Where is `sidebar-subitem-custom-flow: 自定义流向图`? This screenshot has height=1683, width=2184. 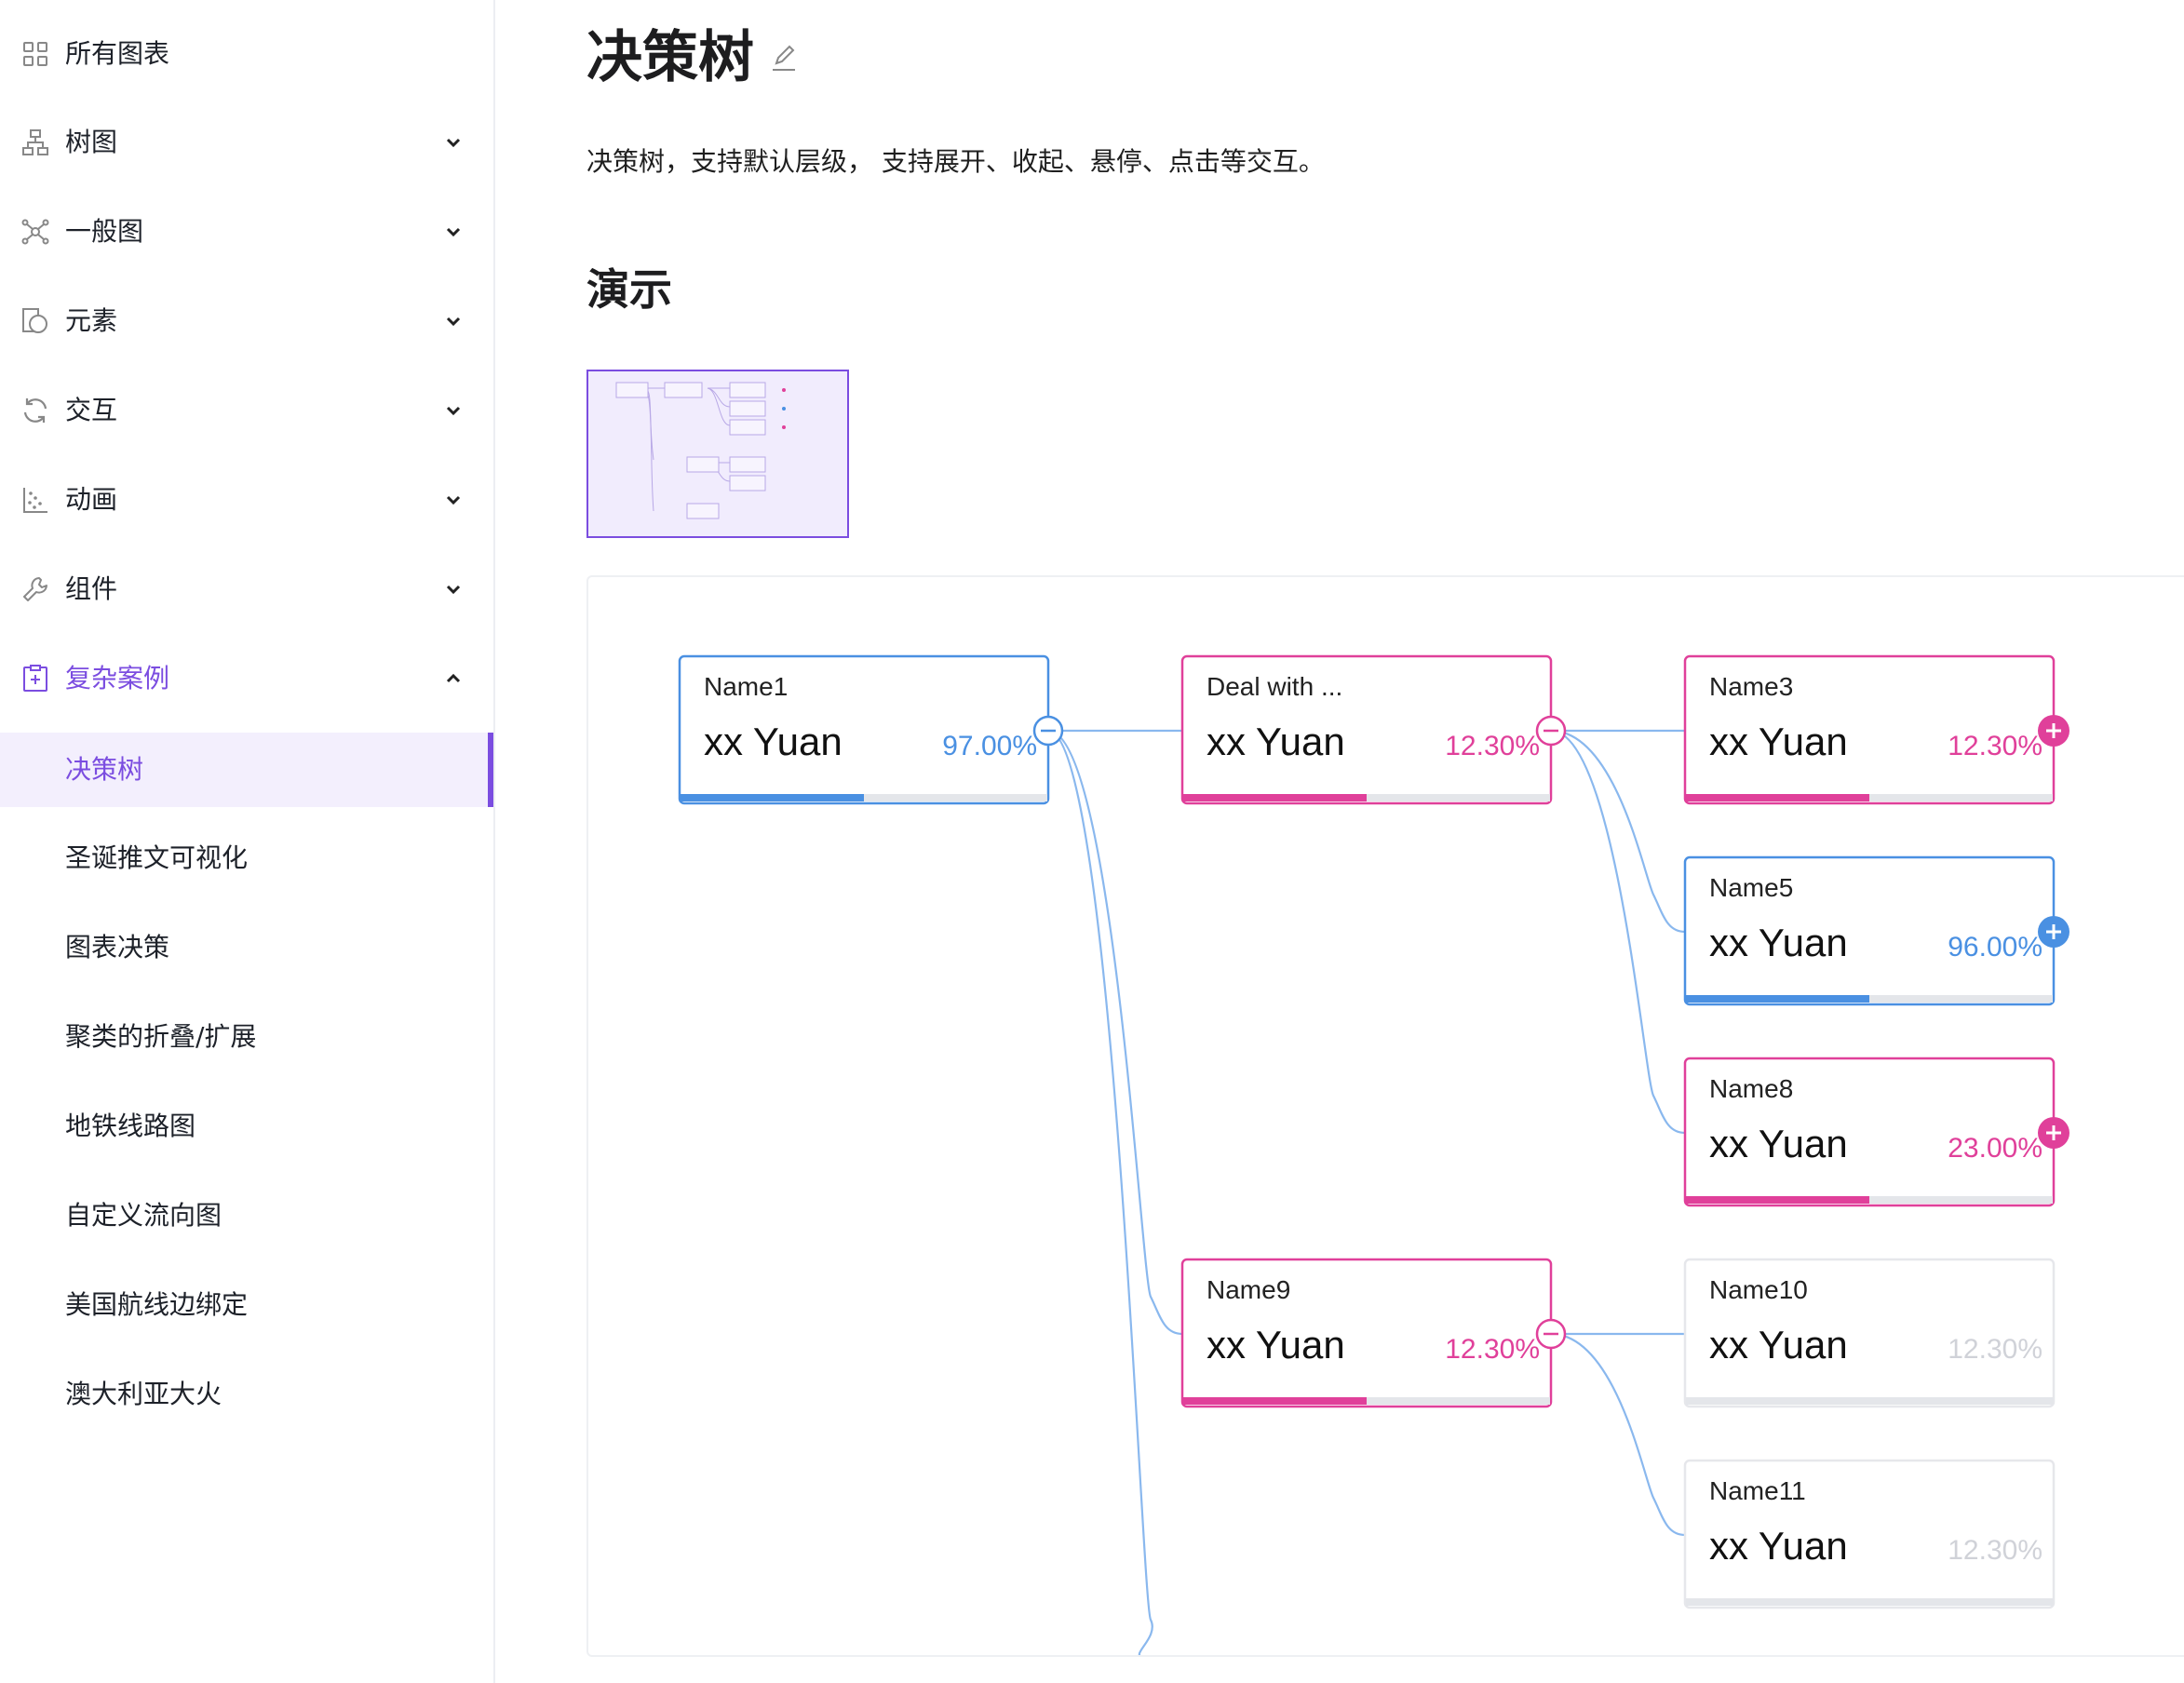
sidebar-subitem-custom-flow: 自定义流向图 is located at coordinates (247, 1215).